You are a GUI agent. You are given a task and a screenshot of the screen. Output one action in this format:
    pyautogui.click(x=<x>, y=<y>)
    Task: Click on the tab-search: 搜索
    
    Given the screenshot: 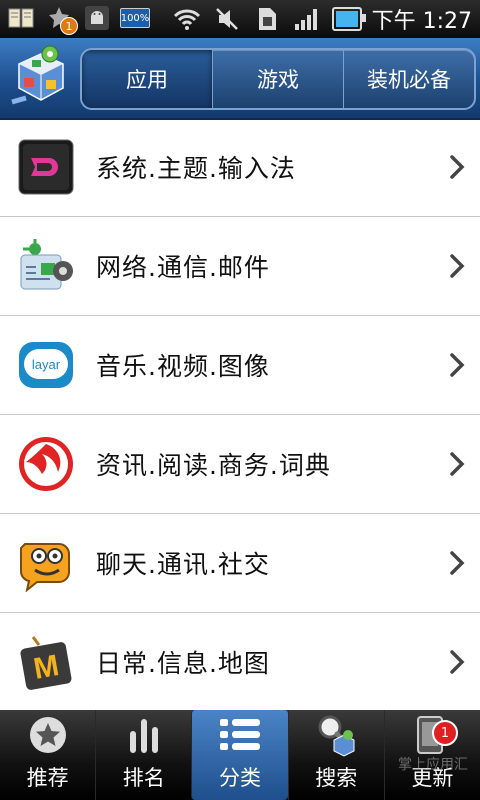 What is the action you would take?
    pyautogui.click(x=335, y=755)
    